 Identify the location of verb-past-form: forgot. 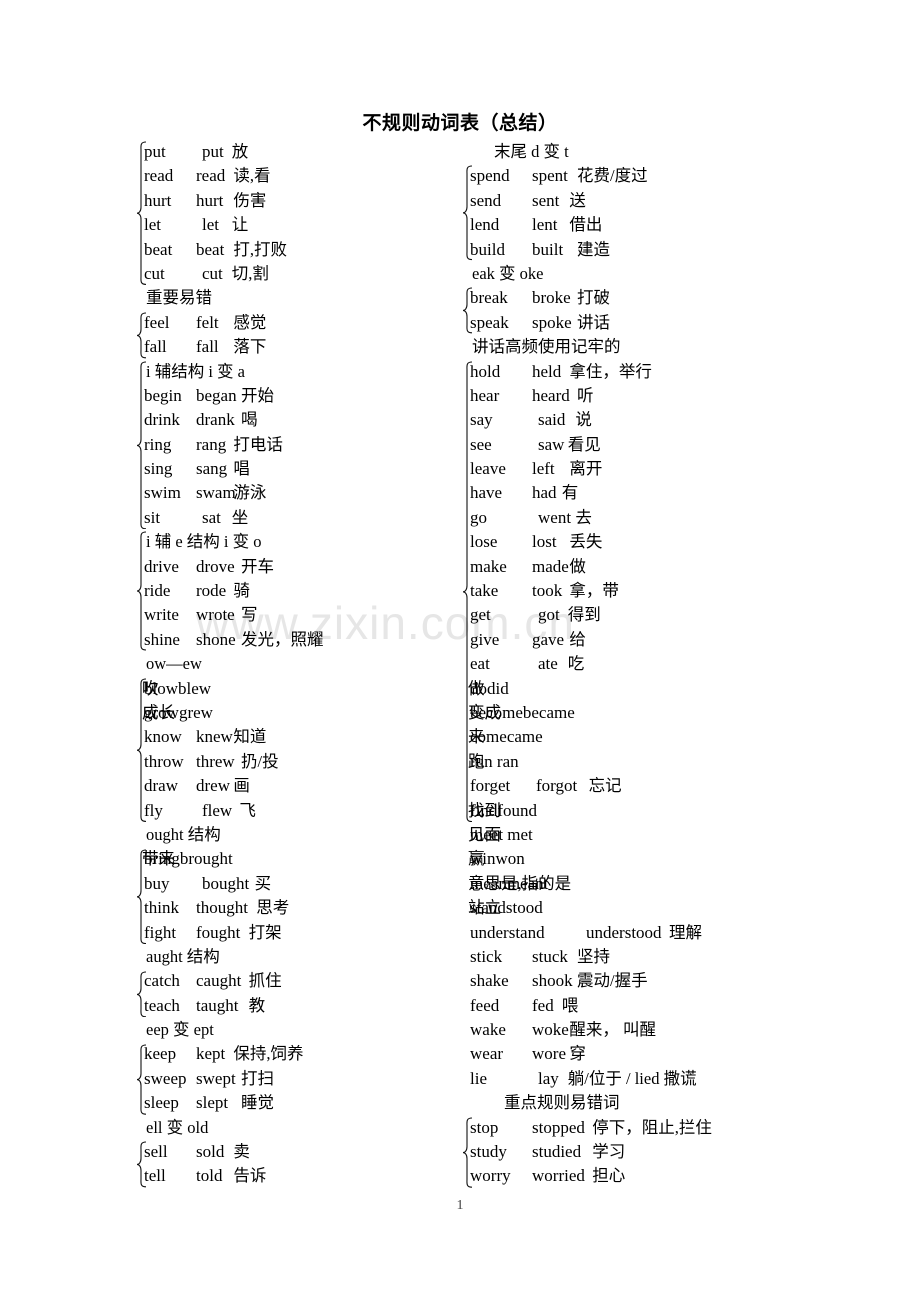
(557, 786).